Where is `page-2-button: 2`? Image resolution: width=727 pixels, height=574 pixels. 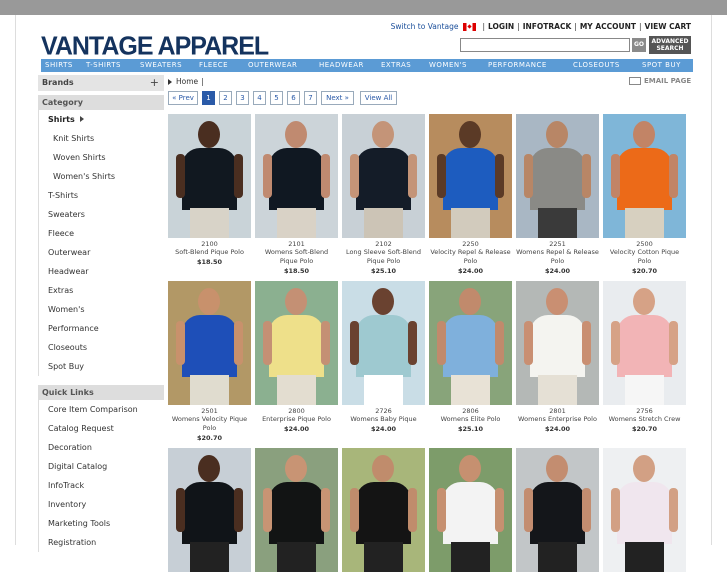
page-2-button: 2 is located at coordinates (225, 98).